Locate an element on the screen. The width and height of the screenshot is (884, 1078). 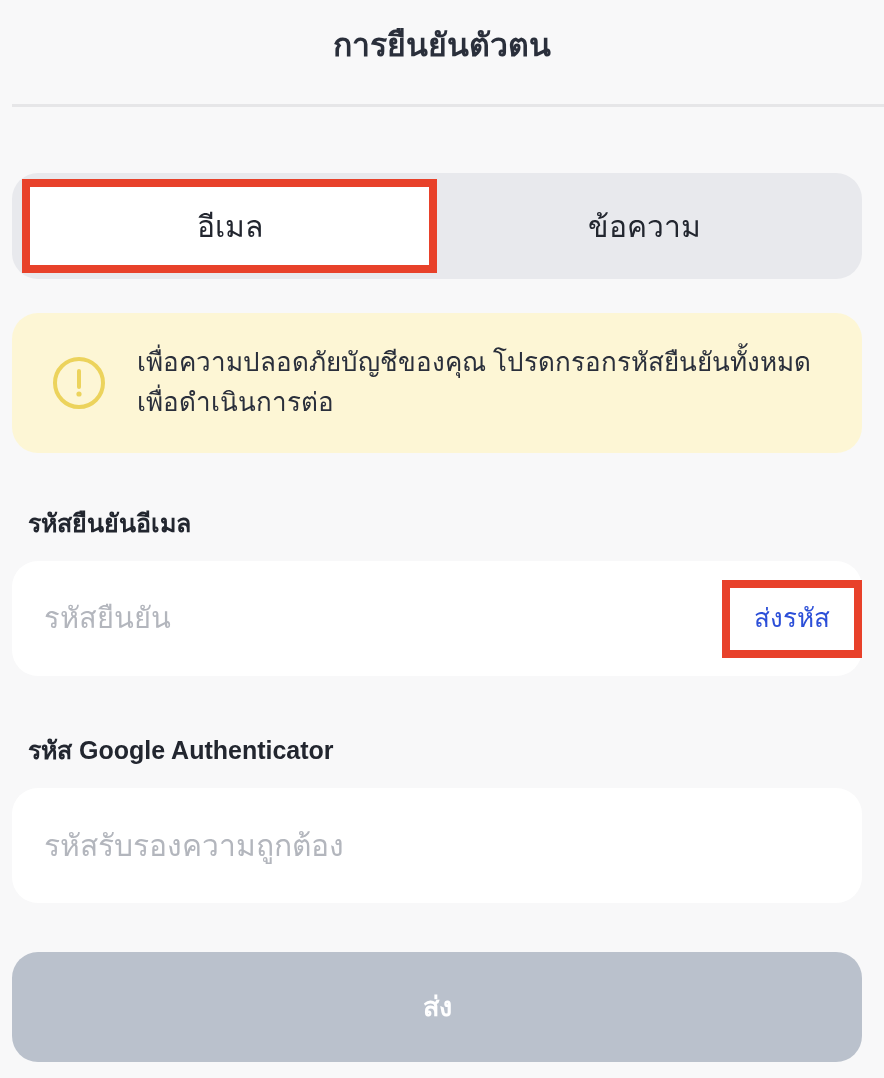
field-label: รหัส Google Authenticator is located at coordinates (181, 750).